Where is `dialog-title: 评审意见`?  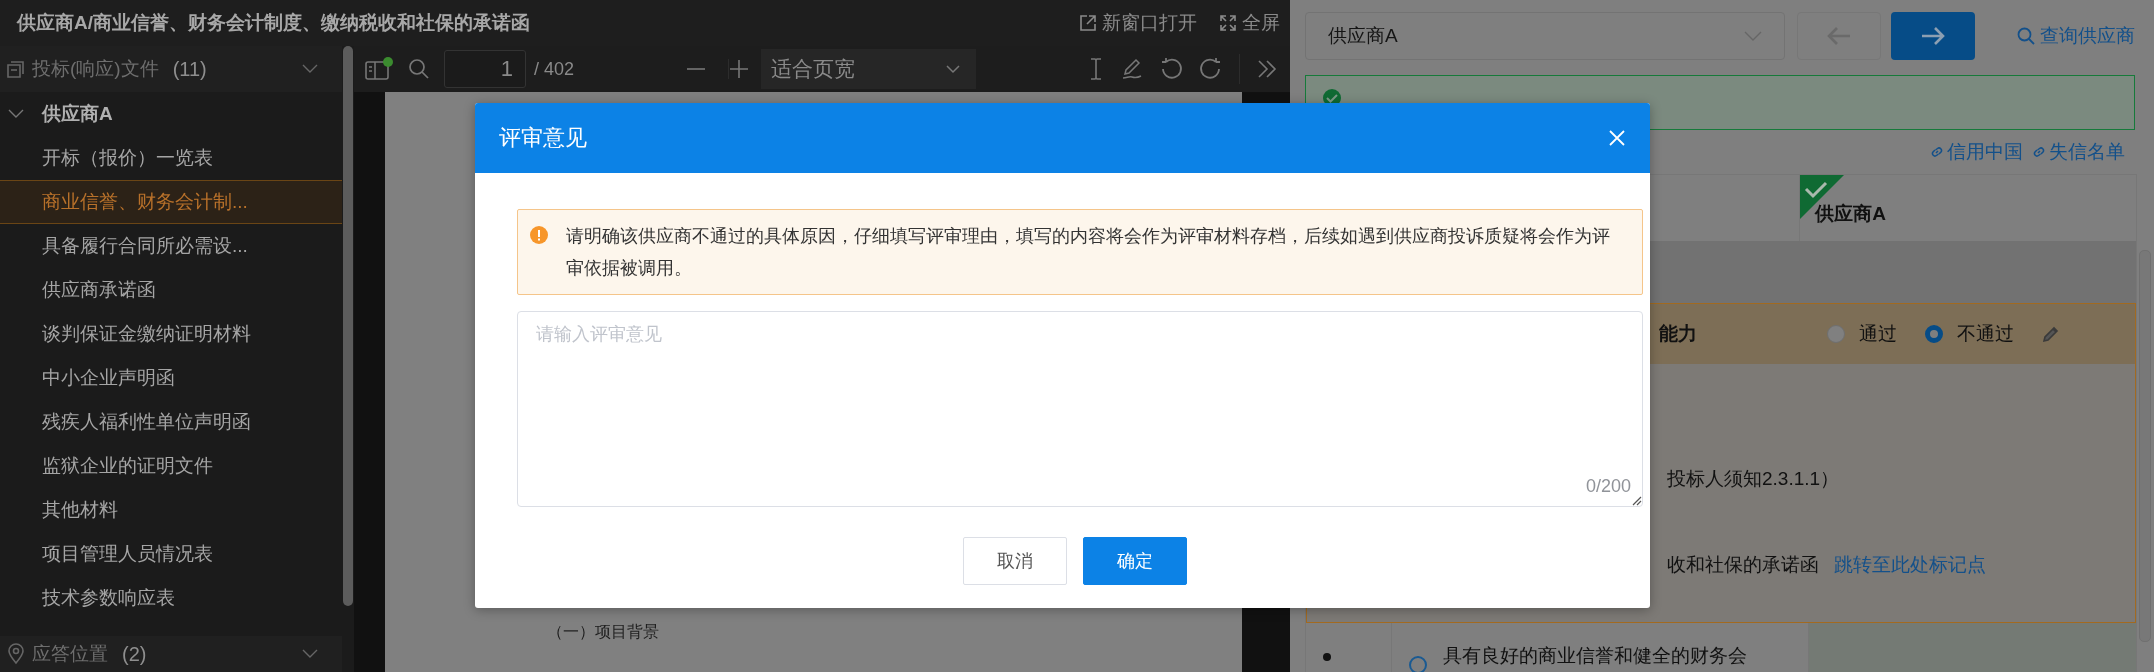 dialog-title: 评审意见 is located at coordinates (543, 138).